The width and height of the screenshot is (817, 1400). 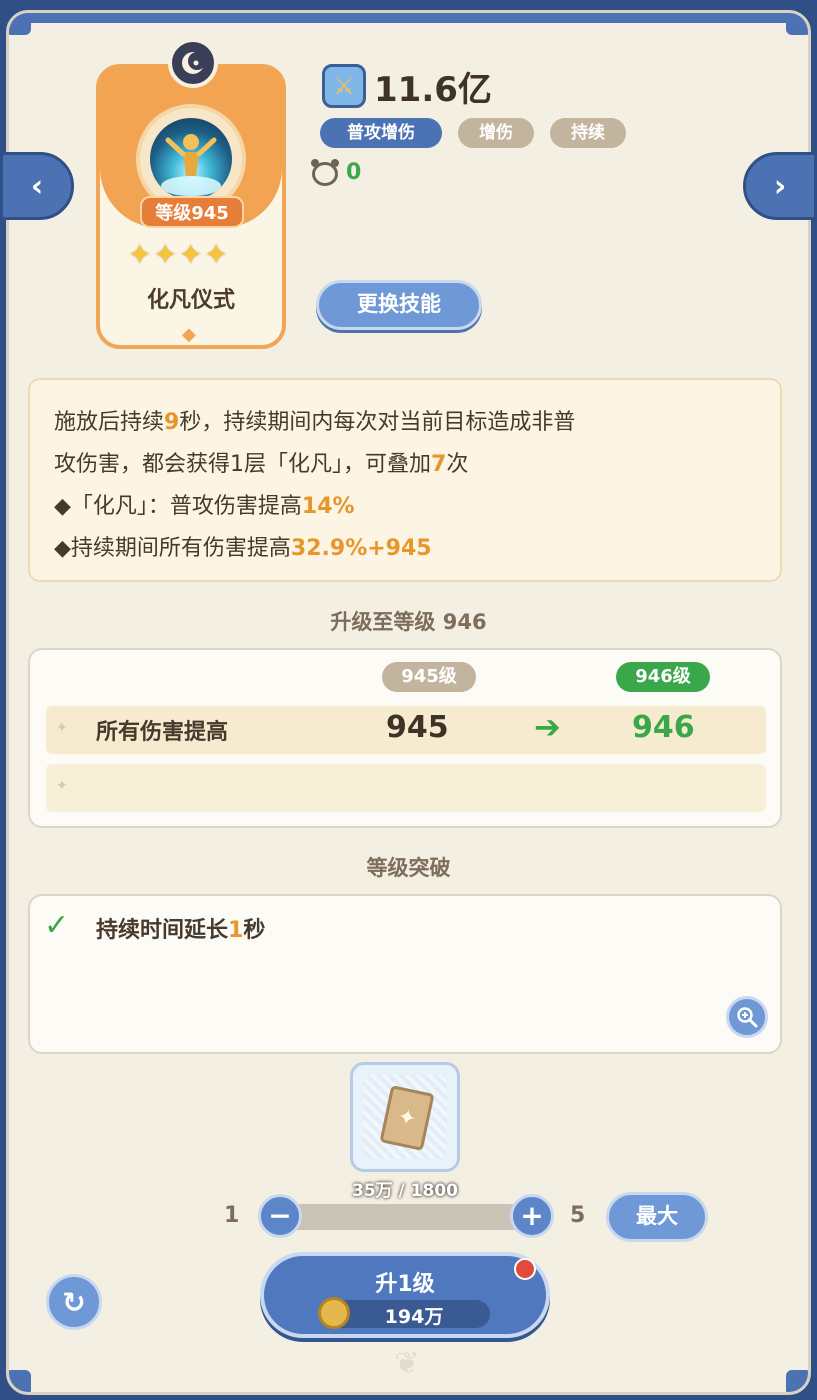 I want to click on material-slot: ✦, so click(x=405, y=1117).